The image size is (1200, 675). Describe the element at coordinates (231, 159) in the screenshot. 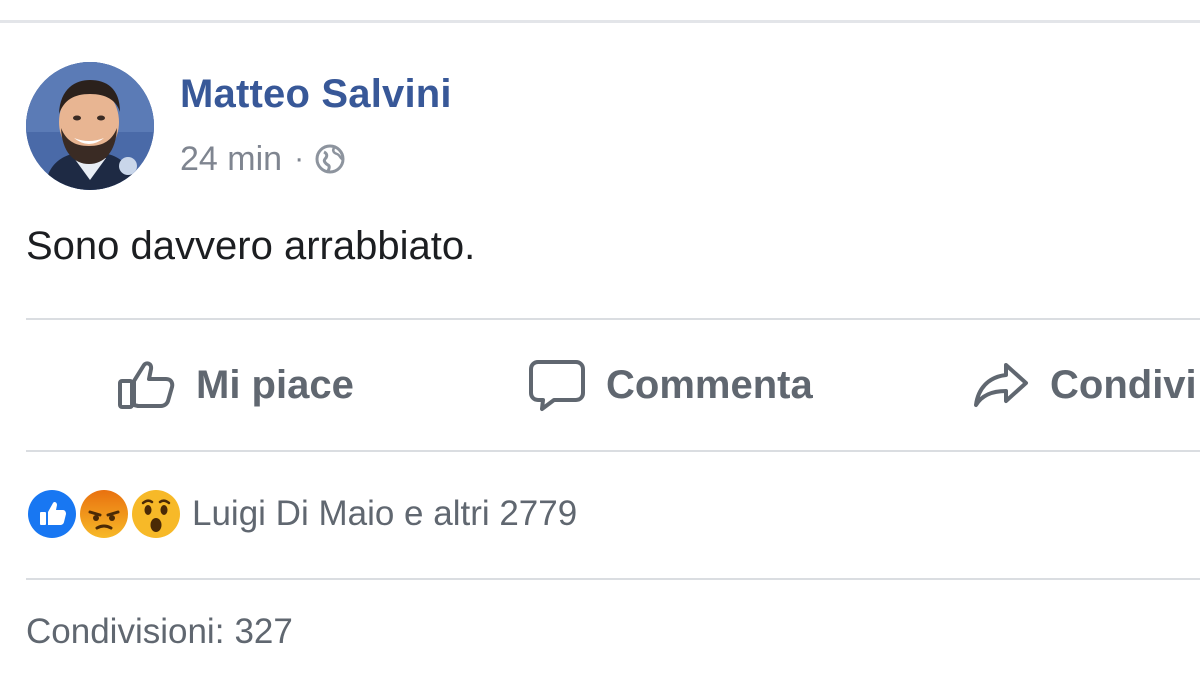

I see `post-timestamp: 24 min` at that location.